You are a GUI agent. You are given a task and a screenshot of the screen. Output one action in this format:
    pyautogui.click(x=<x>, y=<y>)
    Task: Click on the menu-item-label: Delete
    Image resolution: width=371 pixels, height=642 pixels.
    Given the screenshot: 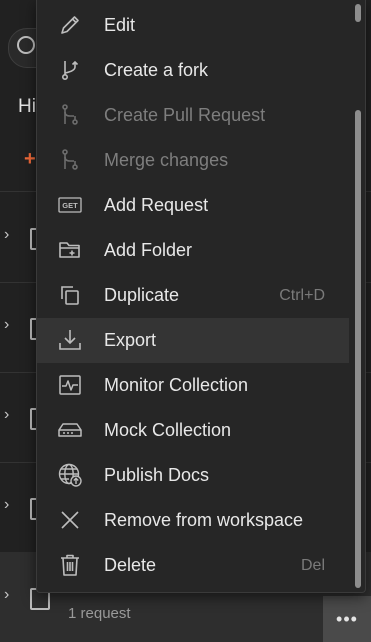 What is the action you would take?
    pyautogui.click(x=130, y=565)
    